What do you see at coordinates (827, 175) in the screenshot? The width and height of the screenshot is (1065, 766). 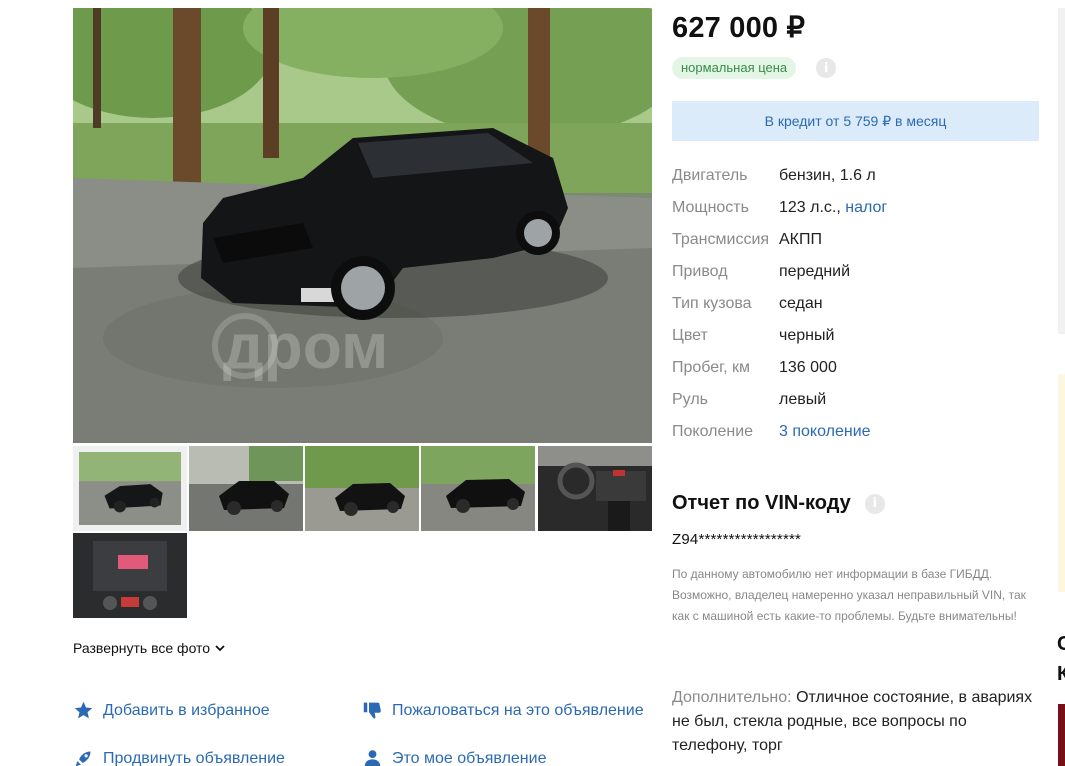 I see `spec-value: бензин, 1.6 л` at bounding box center [827, 175].